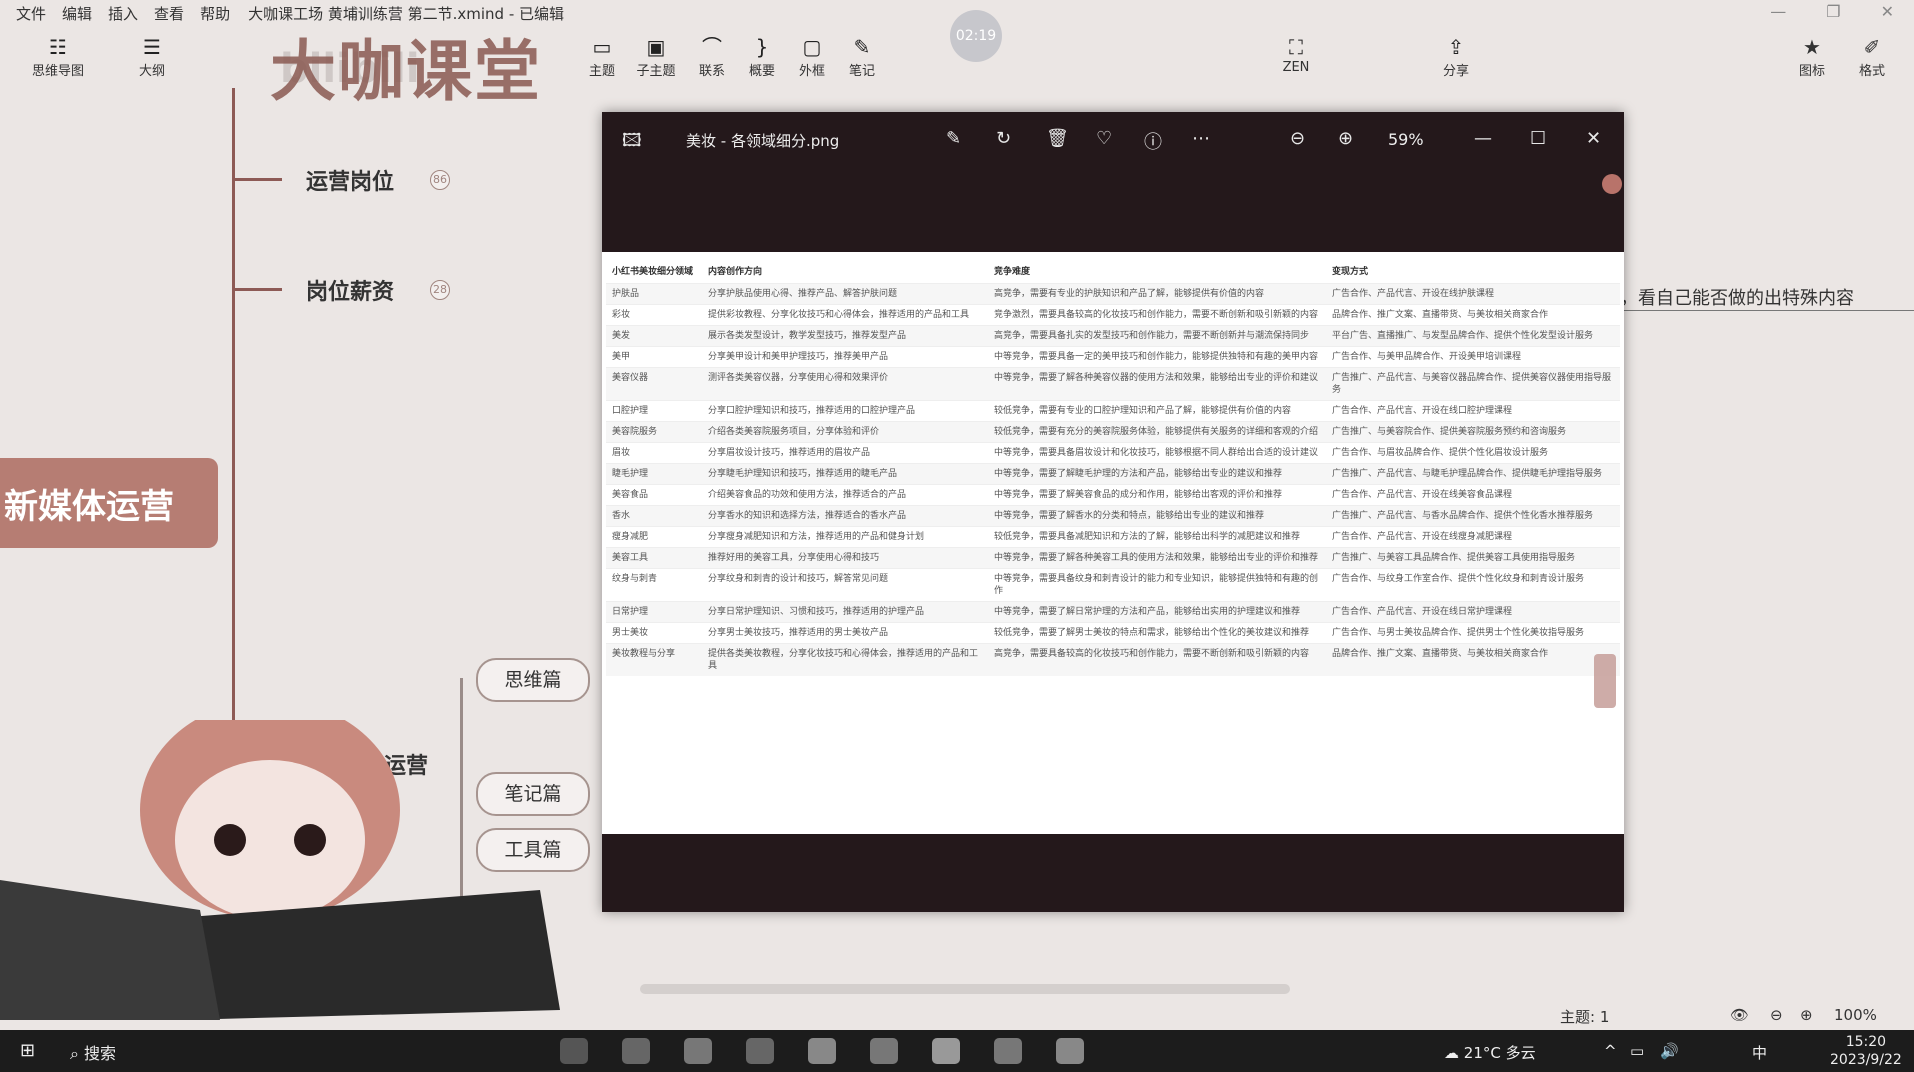 The width and height of the screenshot is (1914, 1072). I want to click on summary-button: } 概要, so click(762, 56).